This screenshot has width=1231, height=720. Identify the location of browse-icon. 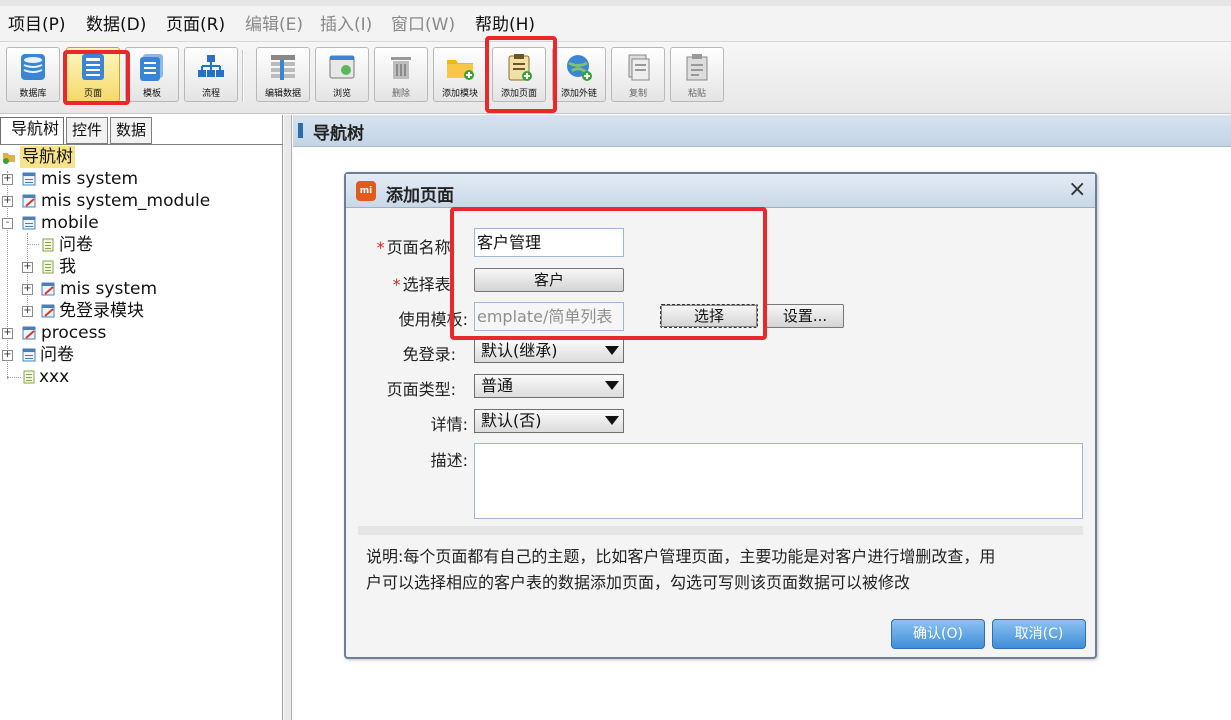
(342, 67).